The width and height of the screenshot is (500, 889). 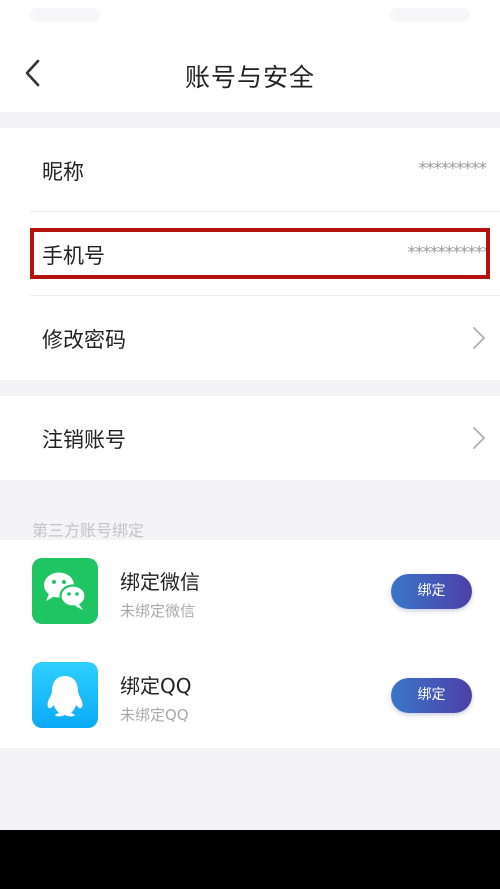 What do you see at coordinates (449, 253) in the screenshot?
I see `phone-value: ***********` at bounding box center [449, 253].